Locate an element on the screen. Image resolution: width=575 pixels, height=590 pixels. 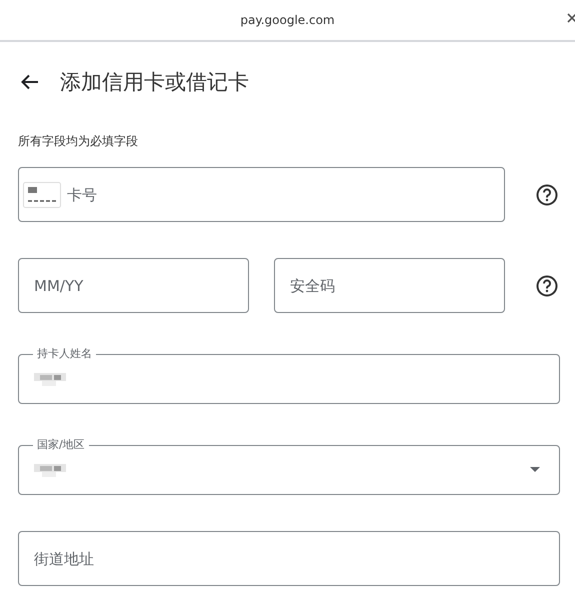
required-note: 所有字段均为必填字段 is located at coordinates (78, 141).